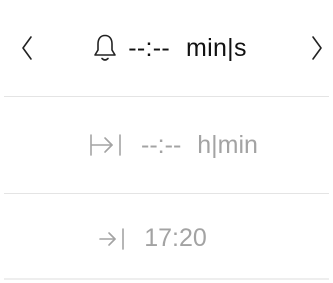 The image size is (333, 283). I want to click on end-time-value: 17:20, so click(175, 238).